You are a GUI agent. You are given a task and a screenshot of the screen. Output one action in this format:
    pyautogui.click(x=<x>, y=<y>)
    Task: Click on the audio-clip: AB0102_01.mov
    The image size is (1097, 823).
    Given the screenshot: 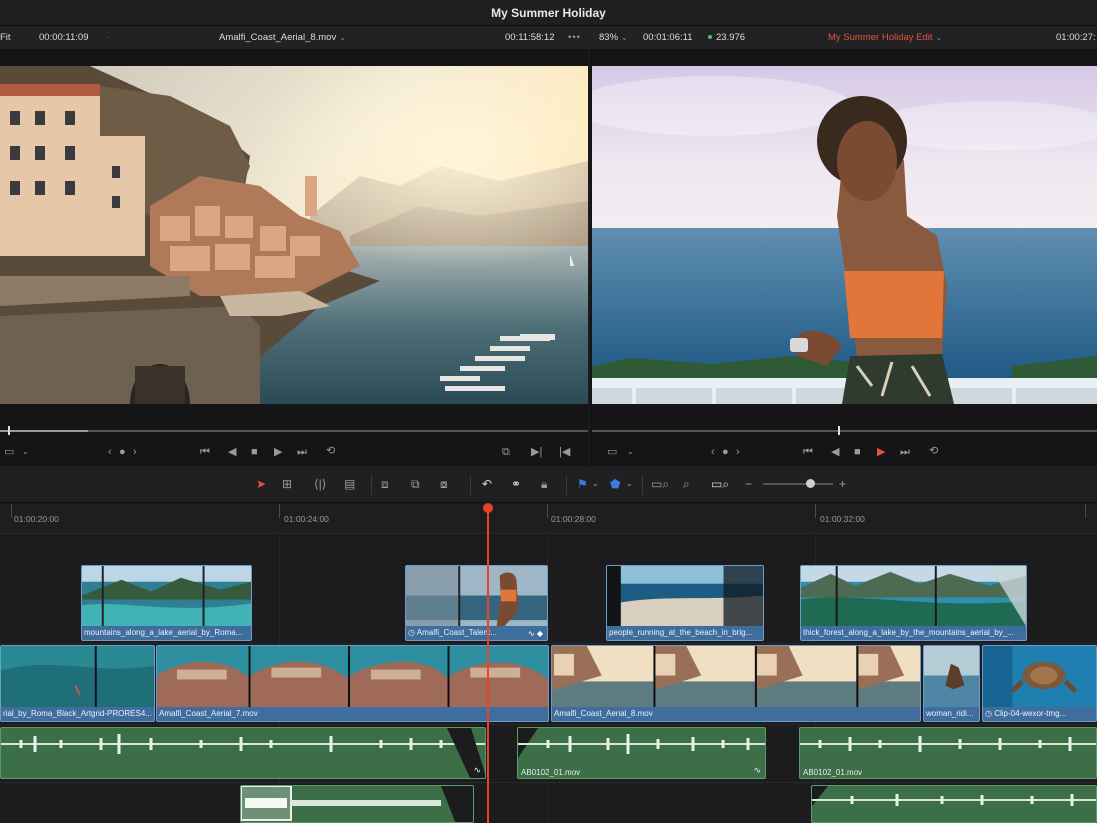 What is the action you would take?
    pyautogui.click(x=948, y=753)
    